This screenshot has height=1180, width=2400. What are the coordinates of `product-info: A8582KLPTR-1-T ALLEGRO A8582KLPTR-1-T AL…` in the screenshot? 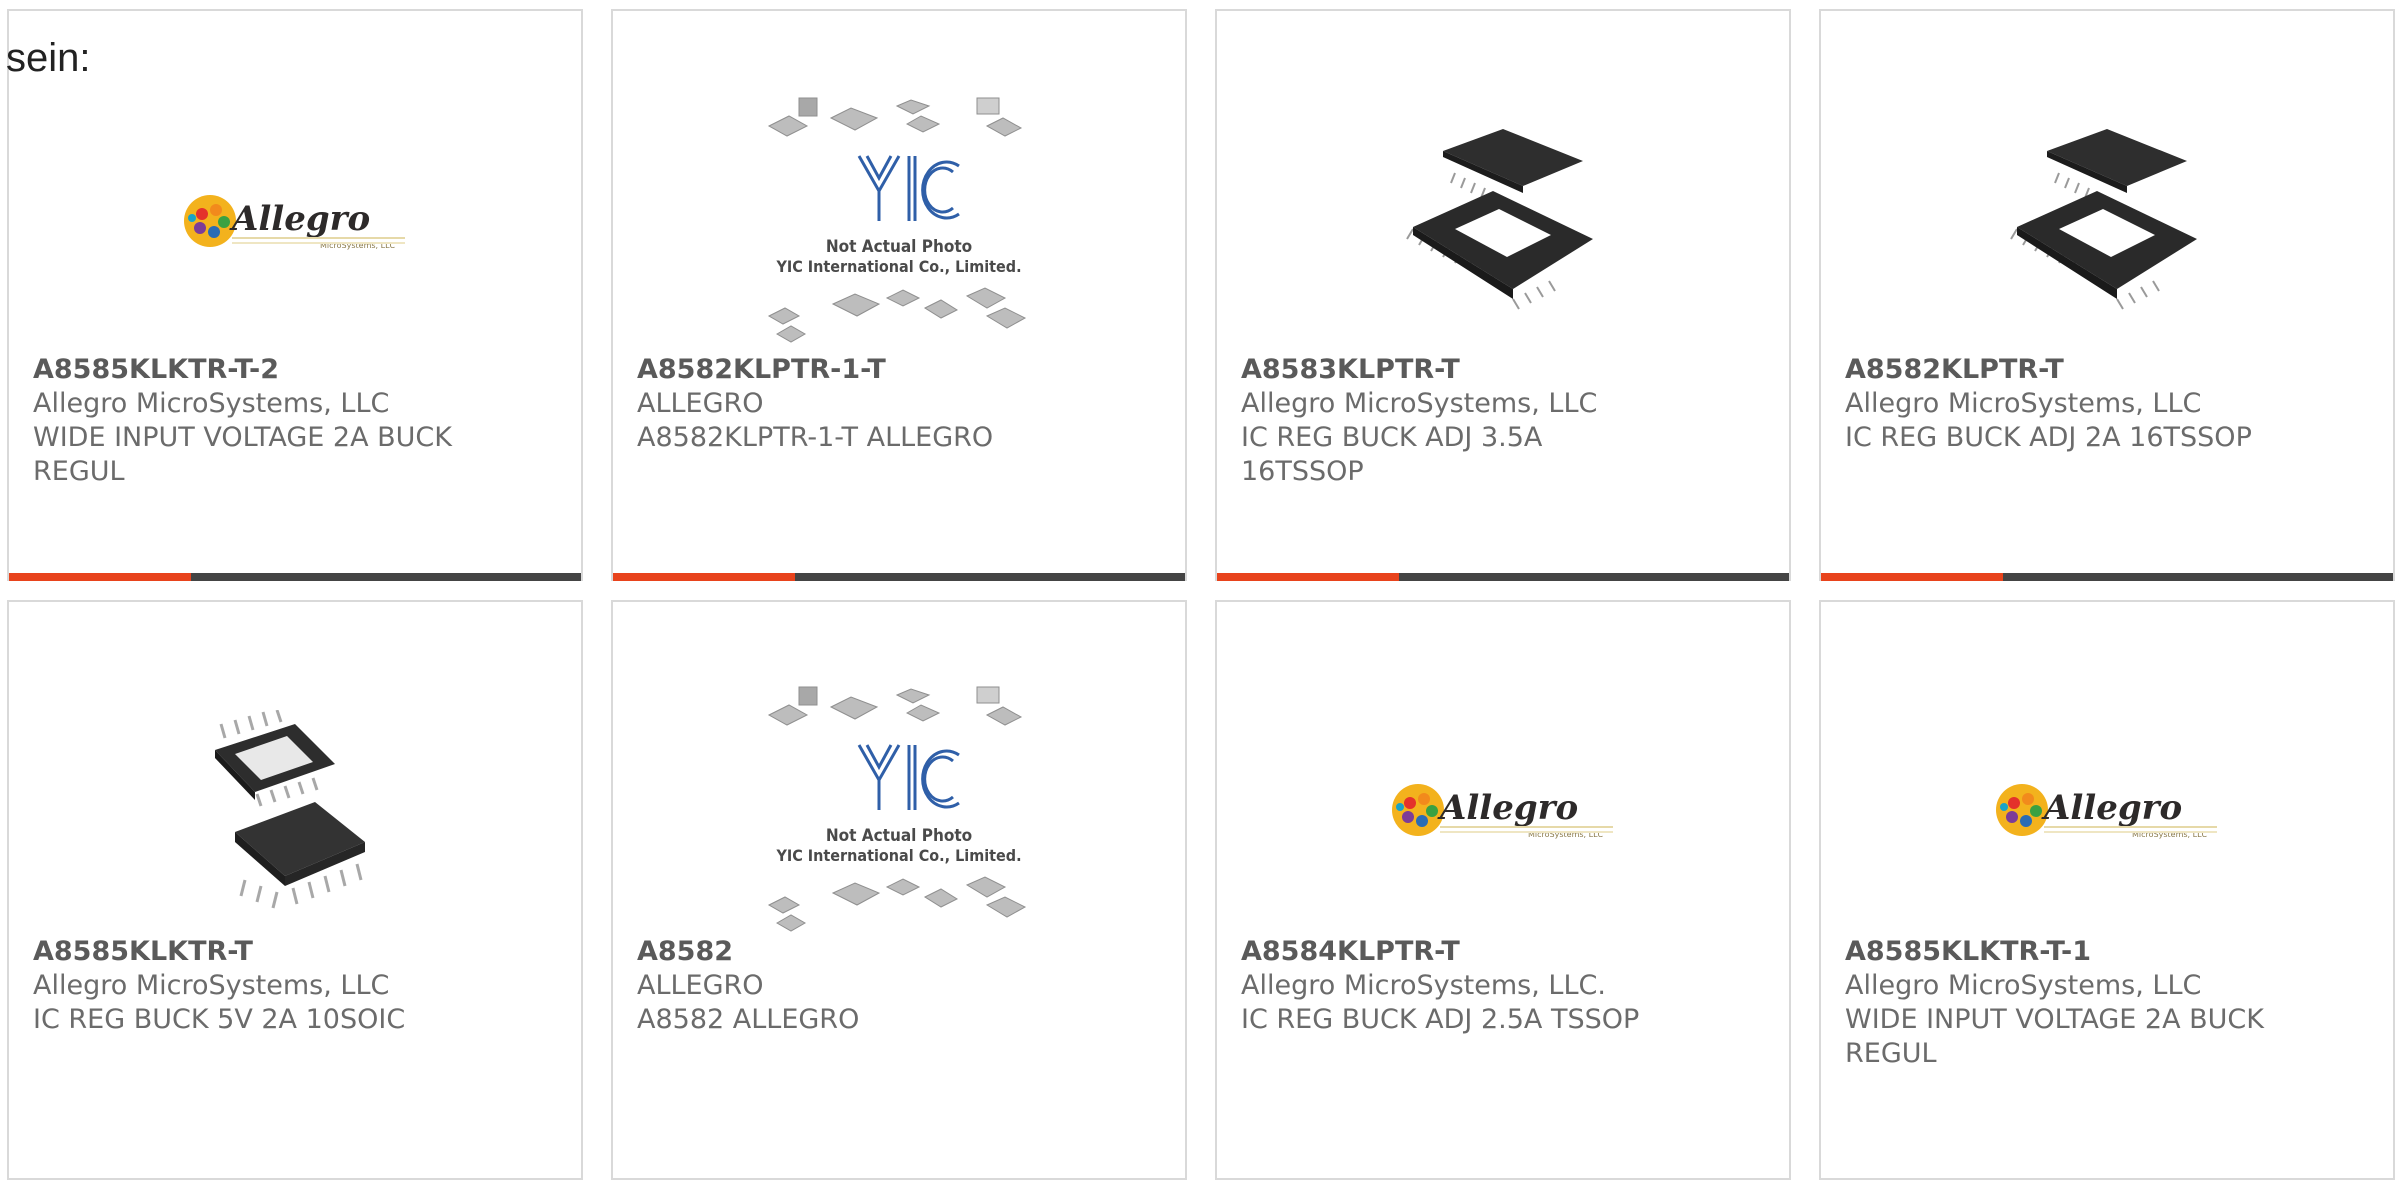 It's located at (852, 404).